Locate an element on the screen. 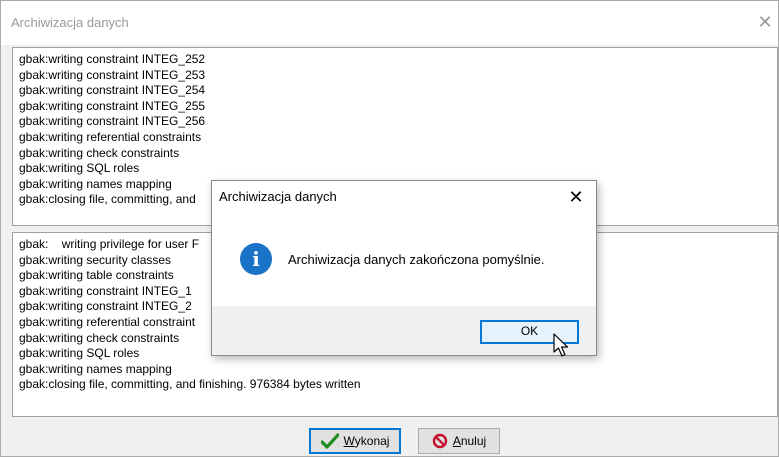  button-bar: Wykonaj Anuluj is located at coordinates (389, 437).